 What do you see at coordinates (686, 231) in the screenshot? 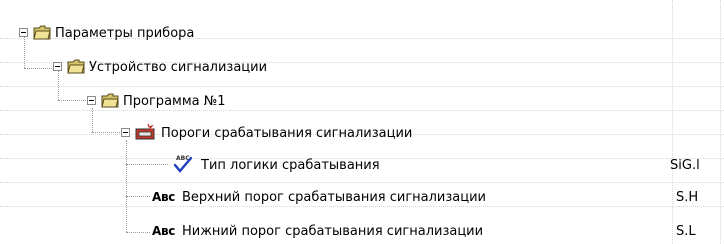
I see `node-value: S.L` at bounding box center [686, 231].